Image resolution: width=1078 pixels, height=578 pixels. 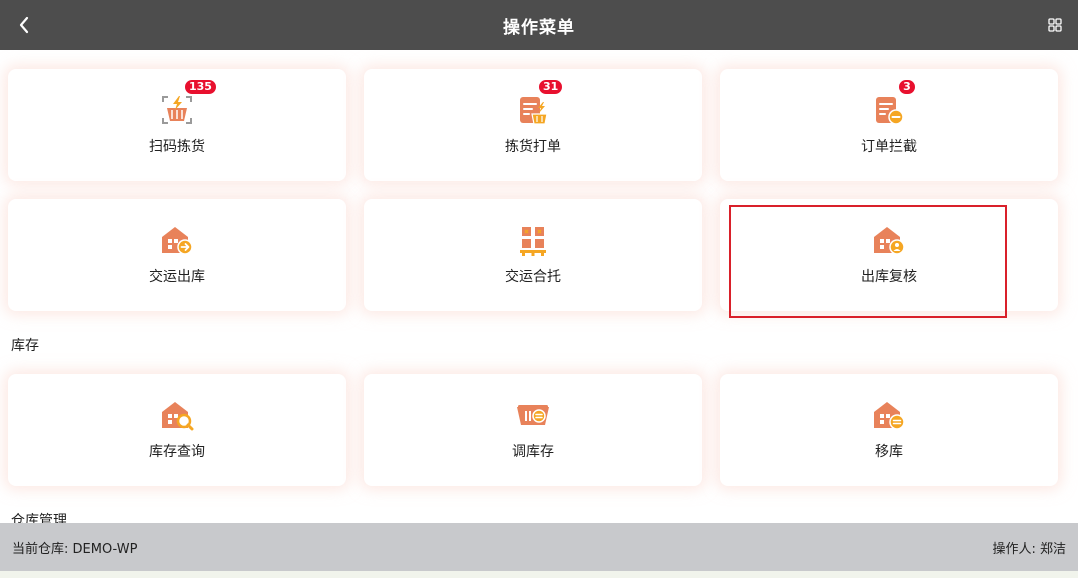 What do you see at coordinates (551, 87) in the screenshot?
I see `badge-count: 31` at bounding box center [551, 87].